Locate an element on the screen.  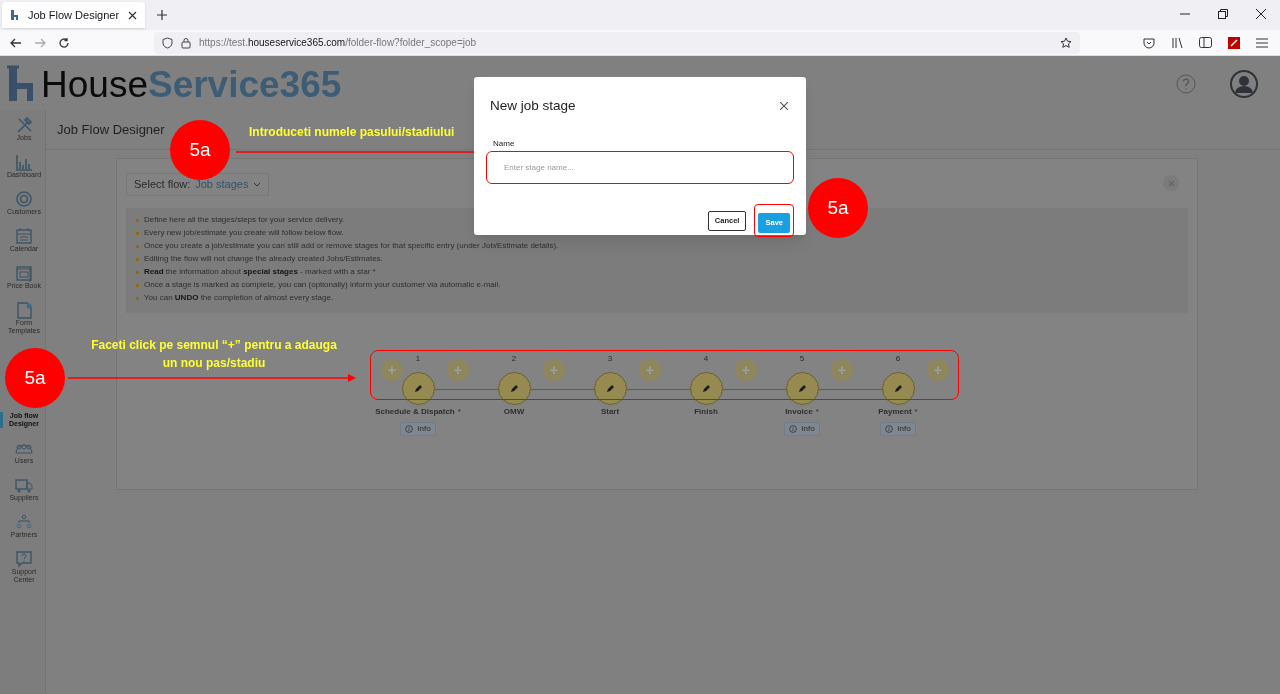
document-icon is located at coordinates (24, 310).